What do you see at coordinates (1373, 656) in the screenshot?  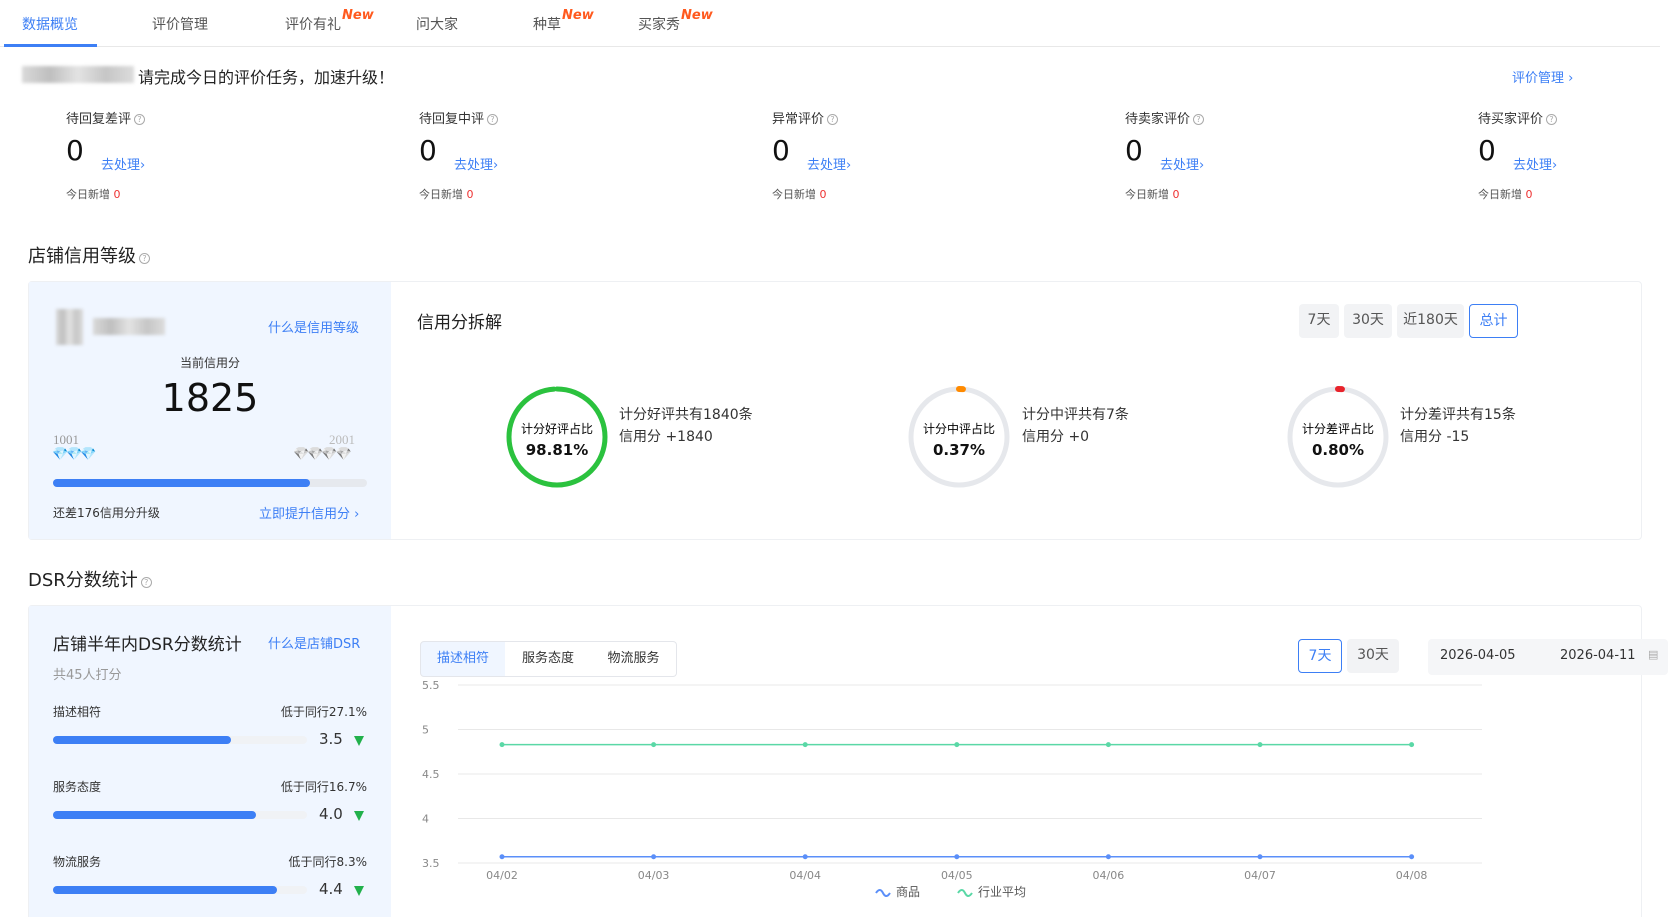 I see `dsr-range-30d-button: 30天` at bounding box center [1373, 656].